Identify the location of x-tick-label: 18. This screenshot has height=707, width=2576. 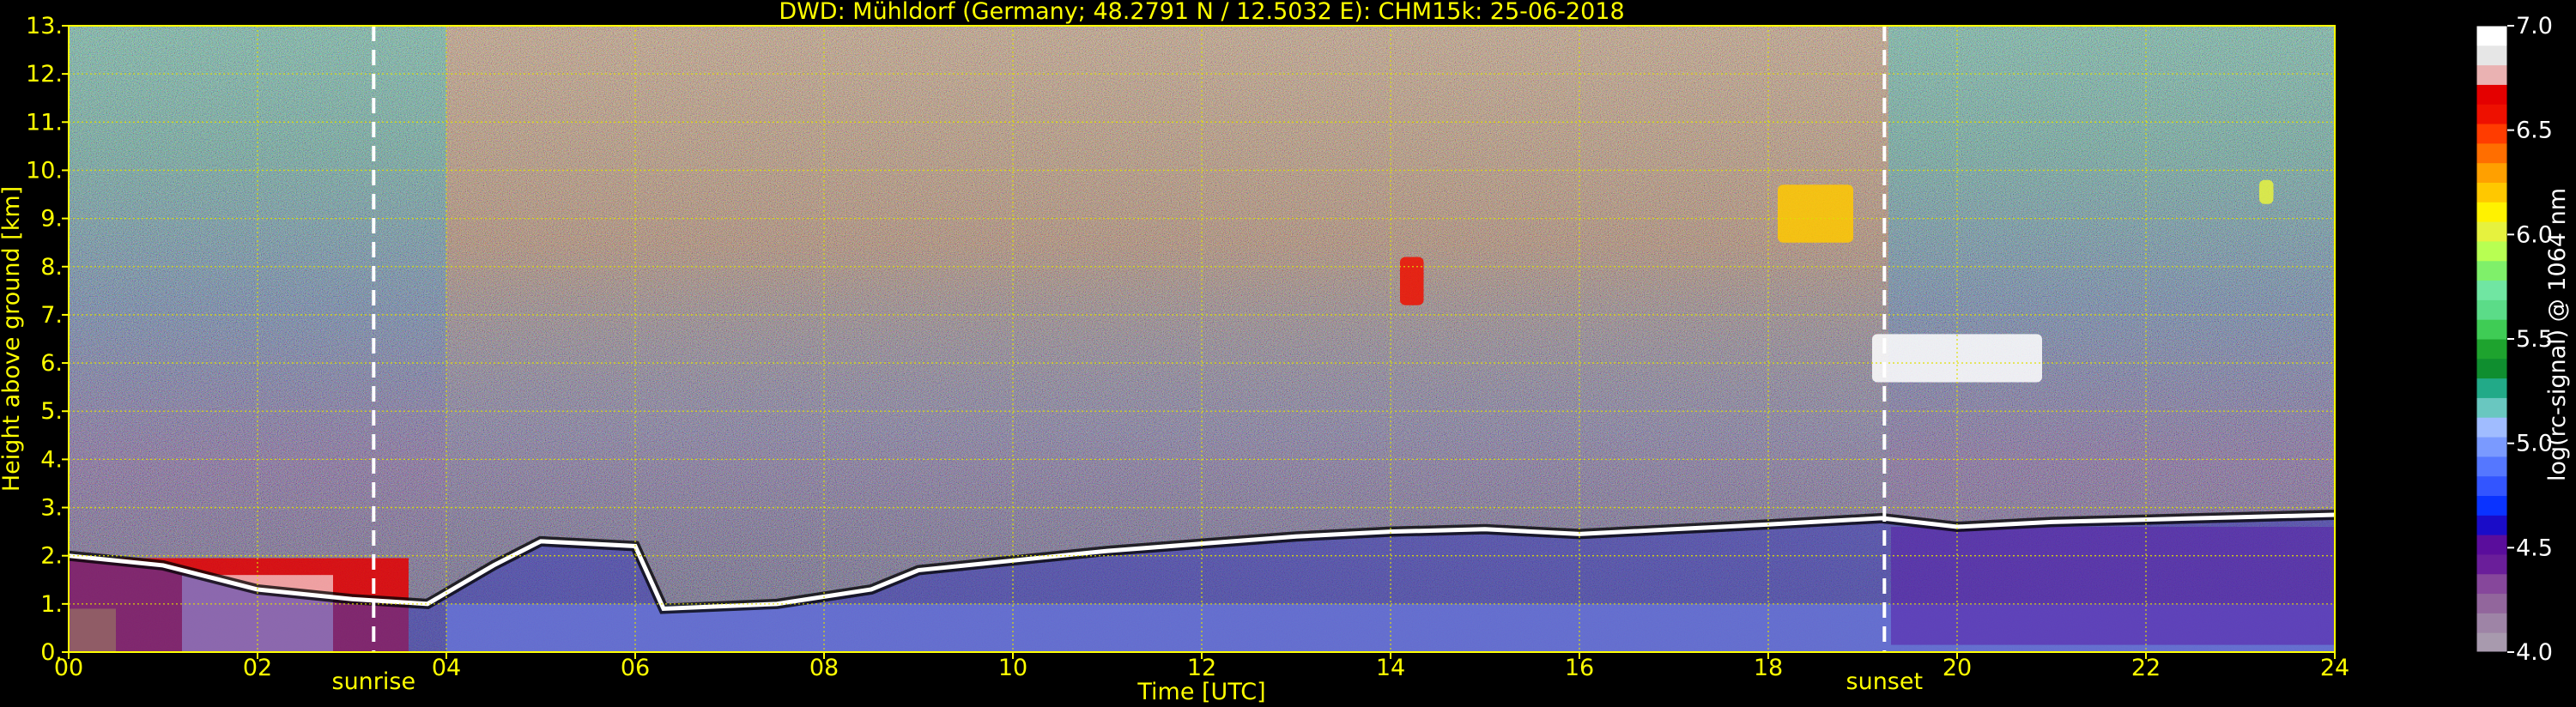
(1768, 668).